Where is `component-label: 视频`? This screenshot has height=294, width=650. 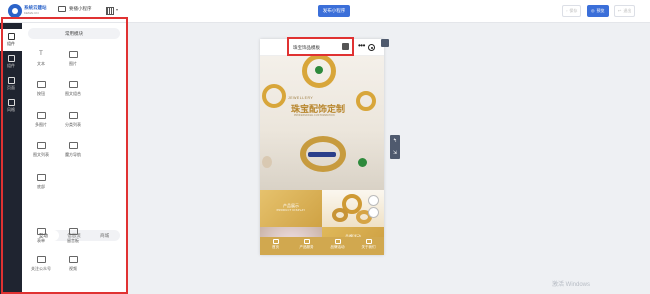 component-label: 视频 is located at coordinates (73, 268).